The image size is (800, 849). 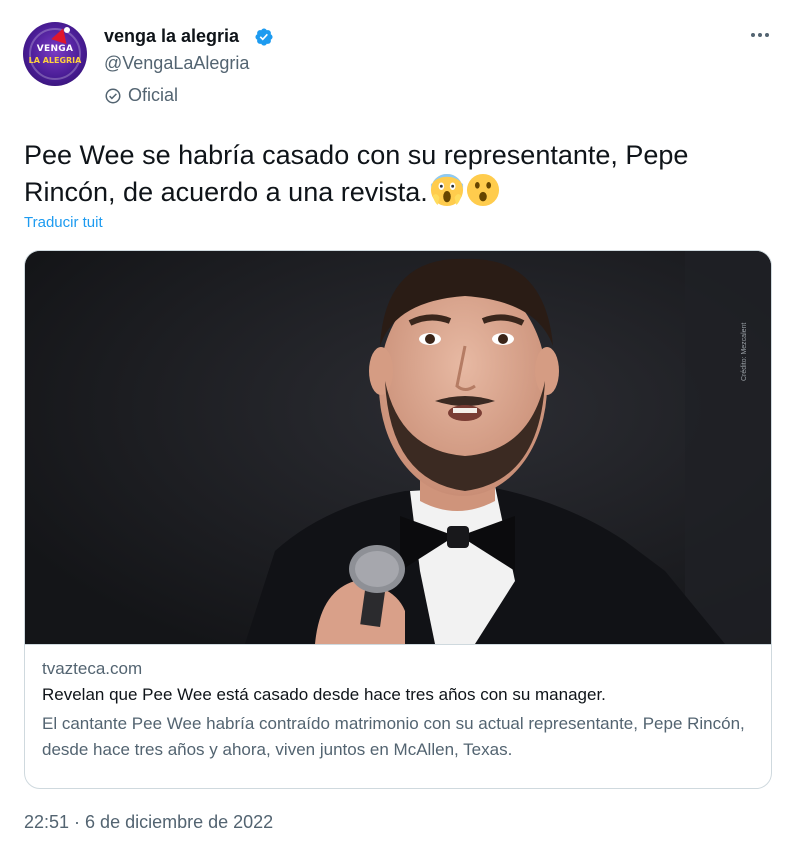 I want to click on image-credit: Crédito: Mezcalent, so click(x=744, y=351).